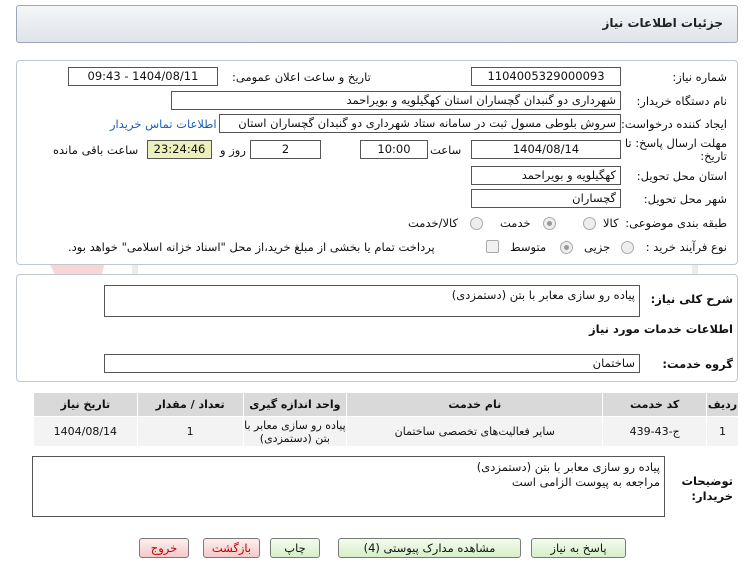 The image size is (755, 574). What do you see at coordinates (655, 431) in the screenshot?
I see `cell-service-code: ج-43-439` at bounding box center [655, 431].